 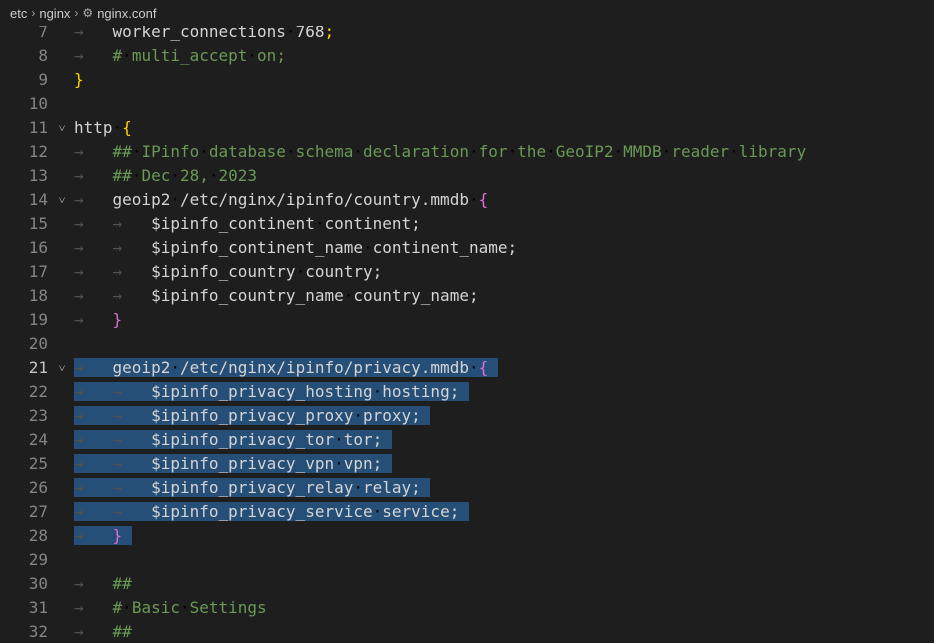 What do you see at coordinates (54, 13) in the screenshot?
I see `breadcrumb-item-nginx: nginx` at bounding box center [54, 13].